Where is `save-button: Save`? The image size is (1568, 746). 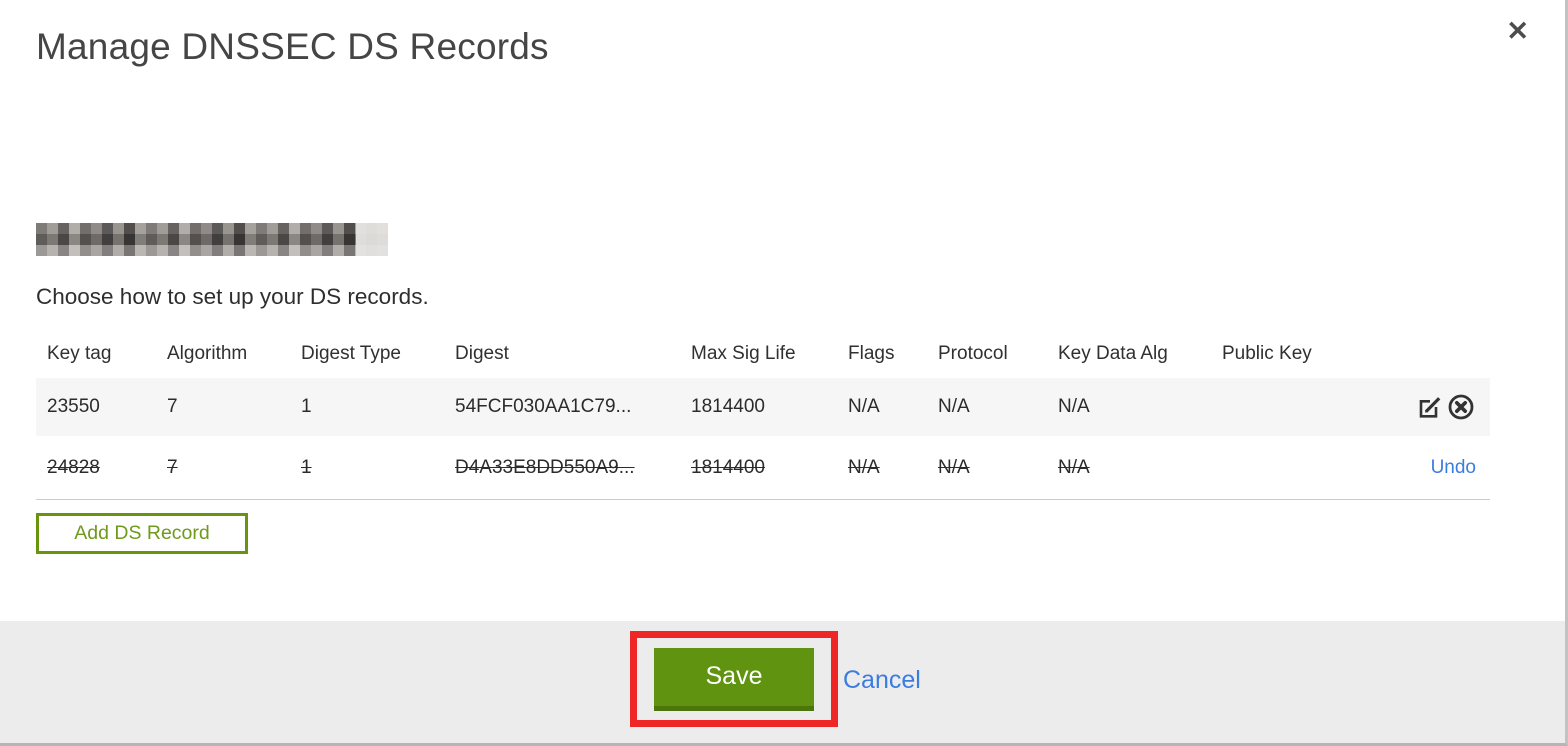
save-button: Save is located at coordinates (734, 679).